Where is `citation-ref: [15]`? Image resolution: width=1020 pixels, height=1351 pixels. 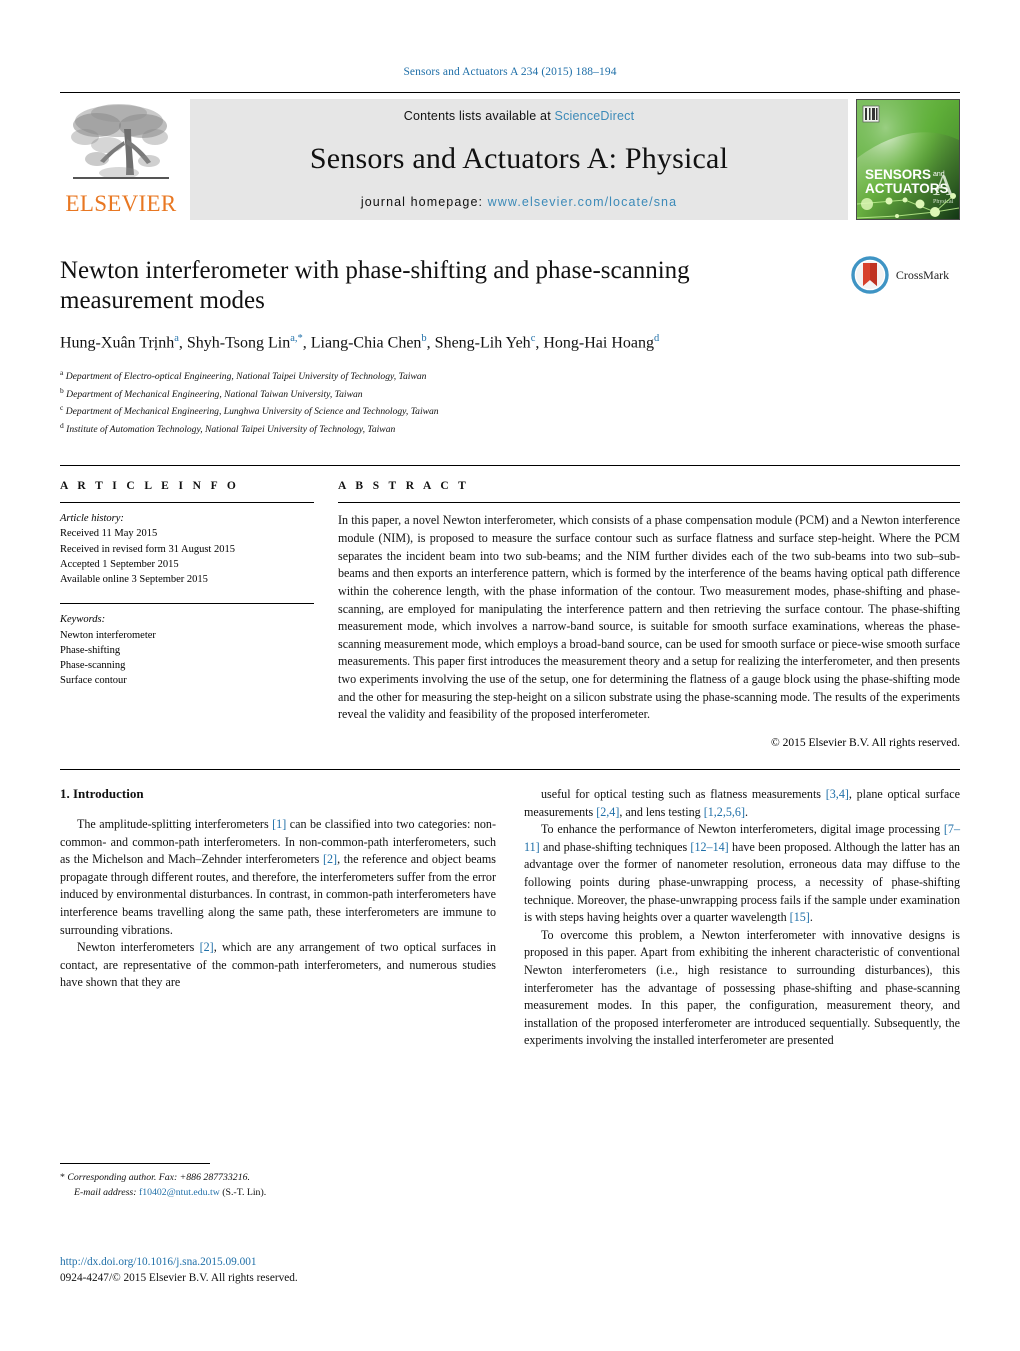
citation-ref: [15] is located at coordinates (800, 917).